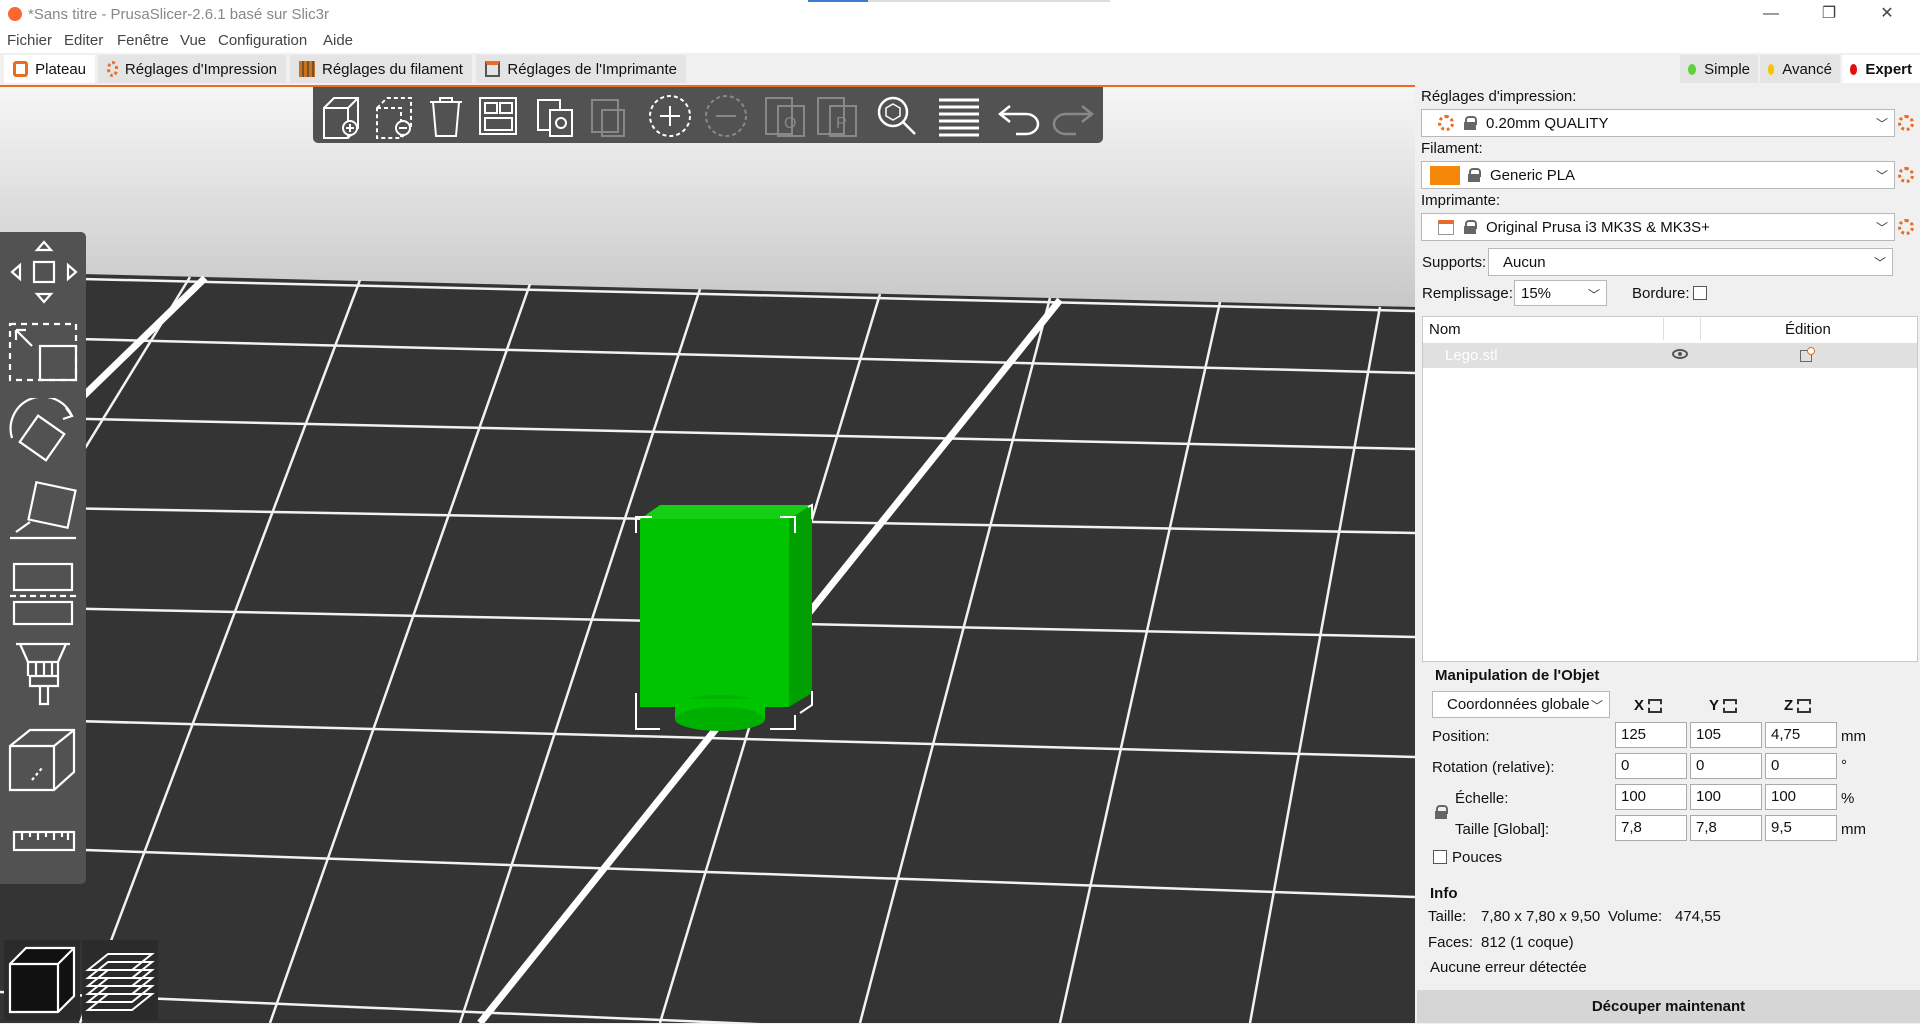  What do you see at coordinates (1801, 828) in the screenshot?
I see `size-z-field: 9,5` at bounding box center [1801, 828].